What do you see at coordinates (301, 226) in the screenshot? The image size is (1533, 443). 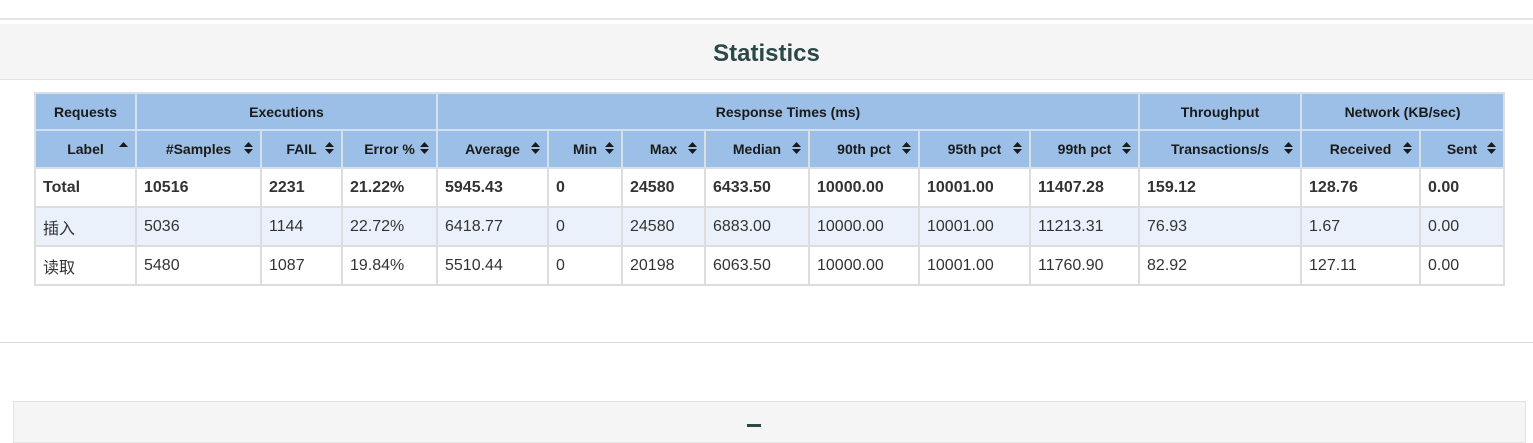 I see `cell-fail: 1144` at bounding box center [301, 226].